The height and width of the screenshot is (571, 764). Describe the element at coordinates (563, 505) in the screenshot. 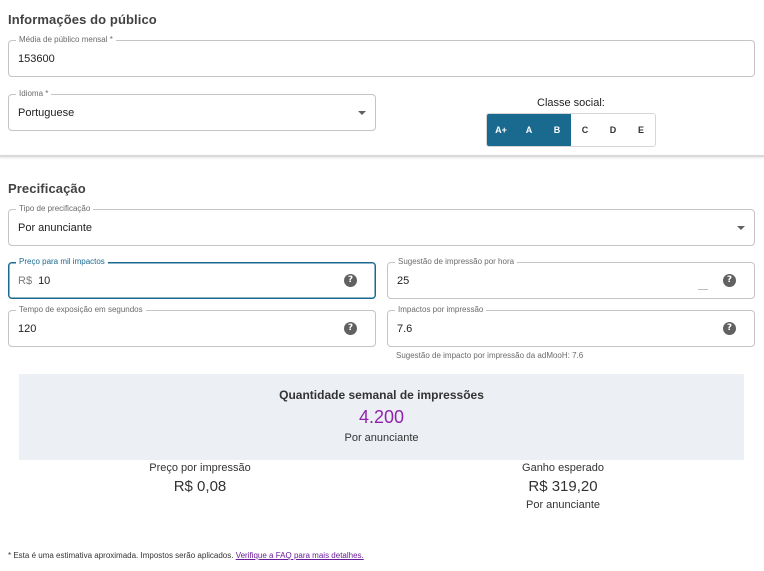

I see `expected-gain-subtitle: Por anunciante` at that location.